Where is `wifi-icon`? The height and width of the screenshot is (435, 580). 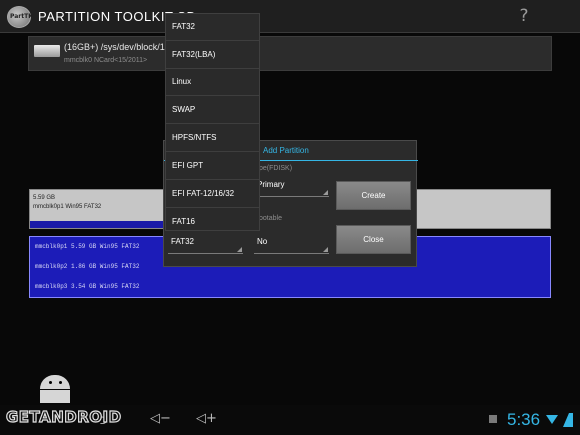
wifi-icon is located at coordinates (552, 419).